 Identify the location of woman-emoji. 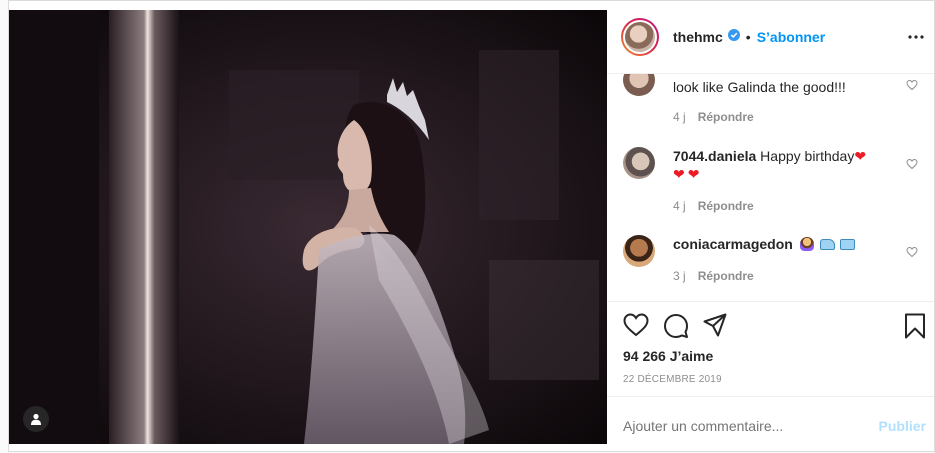
(806, 244).